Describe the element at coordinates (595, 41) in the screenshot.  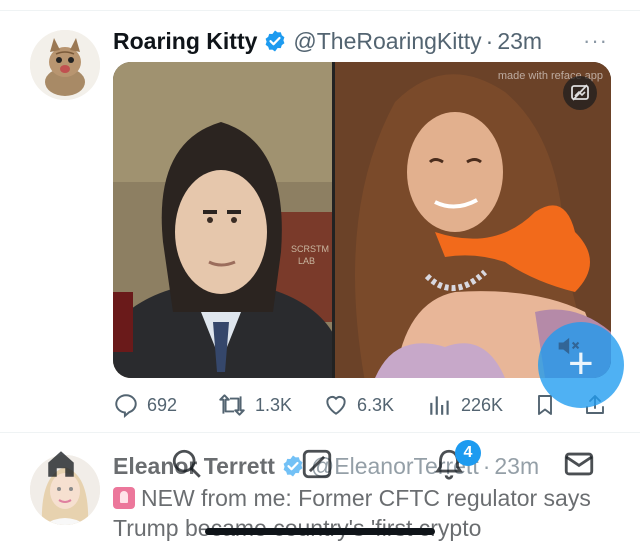
I see `more-options-icon: ···` at that location.